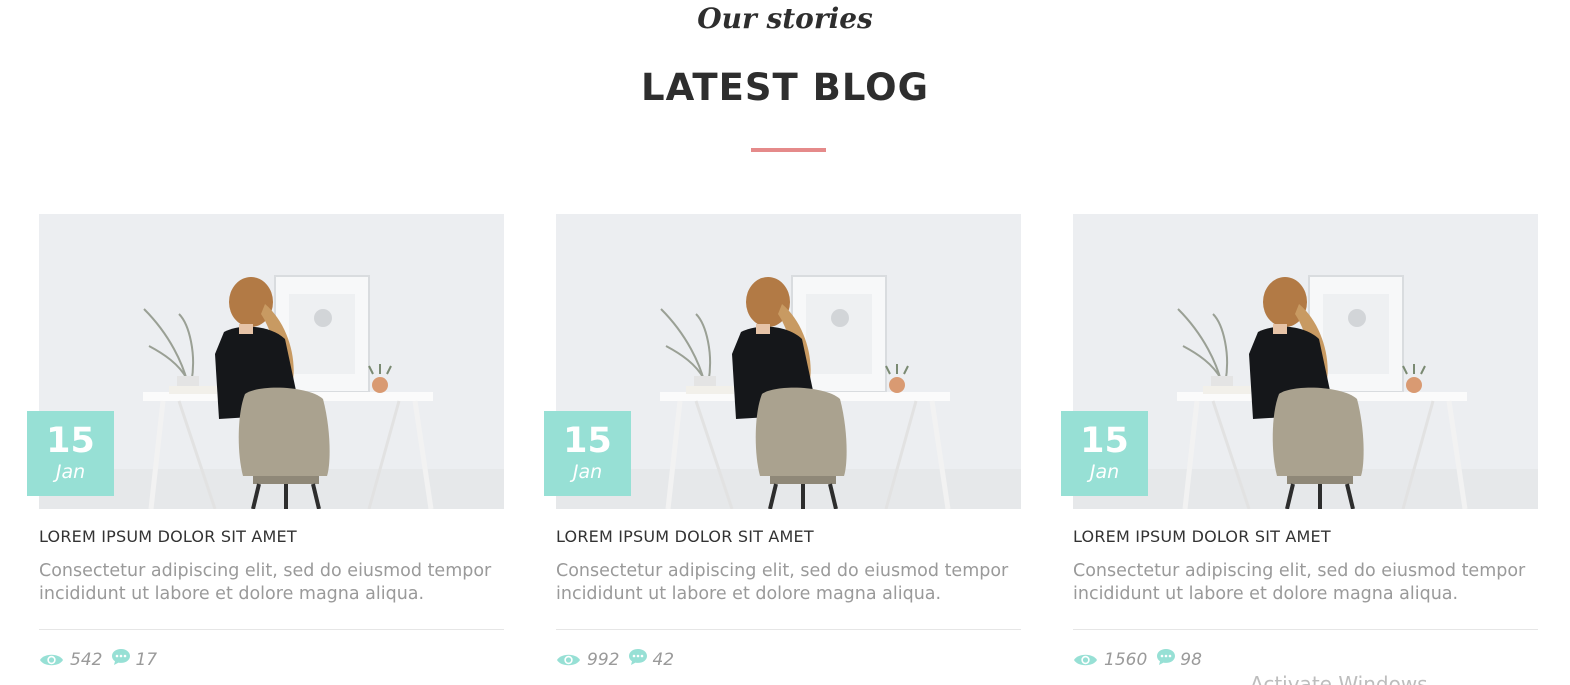 Image resolution: width=1570 pixels, height=685 pixels. Describe the element at coordinates (785, 87) in the screenshot. I see `section-title: LATEST BLOG` at that location.